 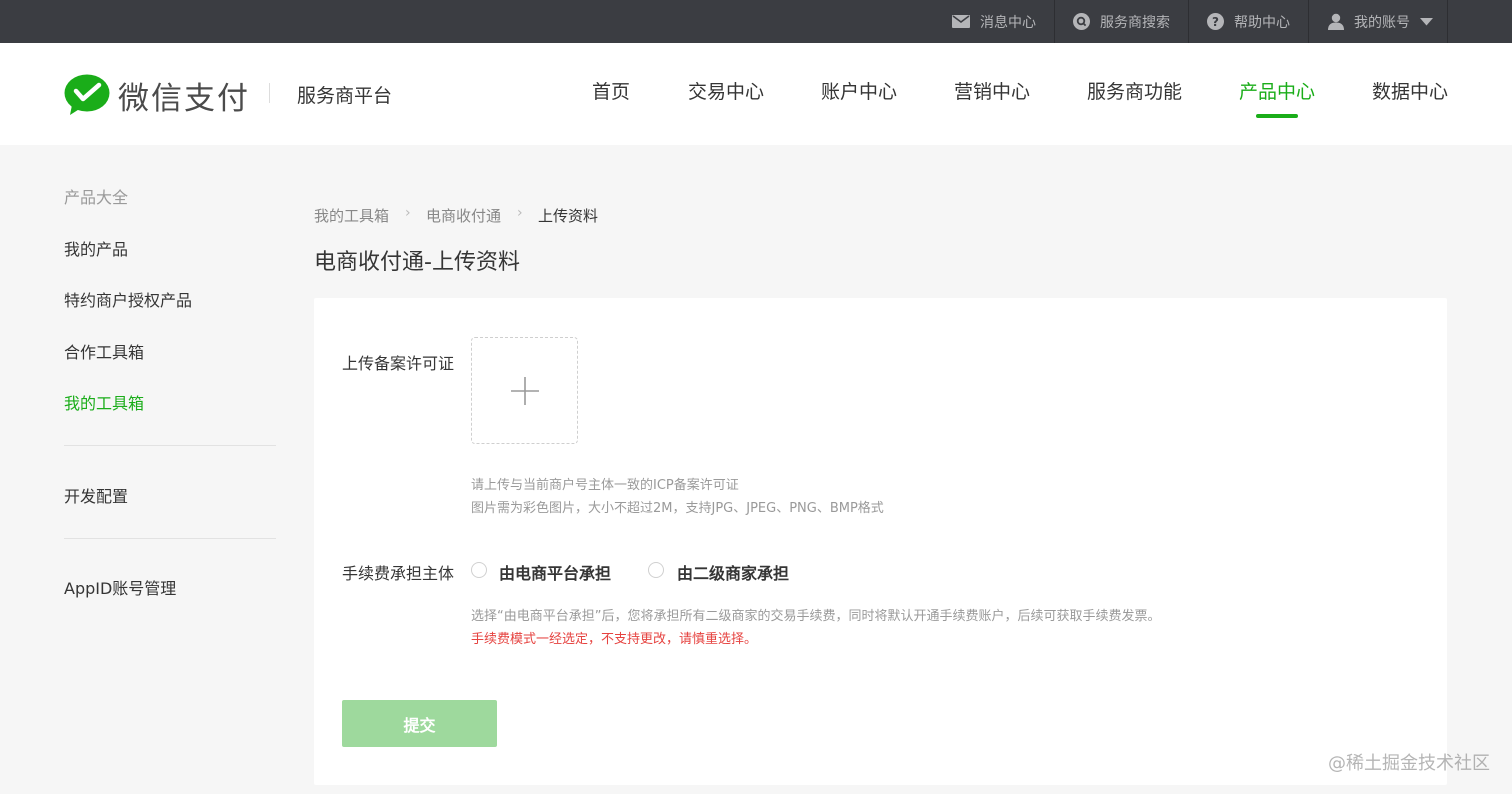 What do you see at coordinates (87, 97) in the screenshot?
I see `wechat-pay-logo-icon` at bounding box center [87, 97].